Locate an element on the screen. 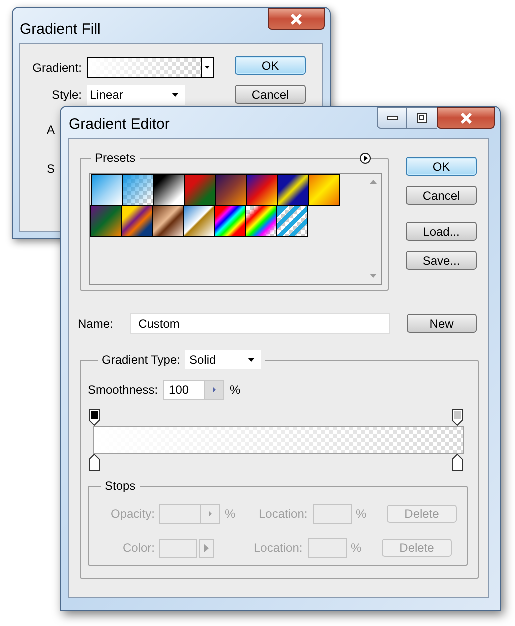  window-title: Gradient Editor is located at coordinates (119, 125).